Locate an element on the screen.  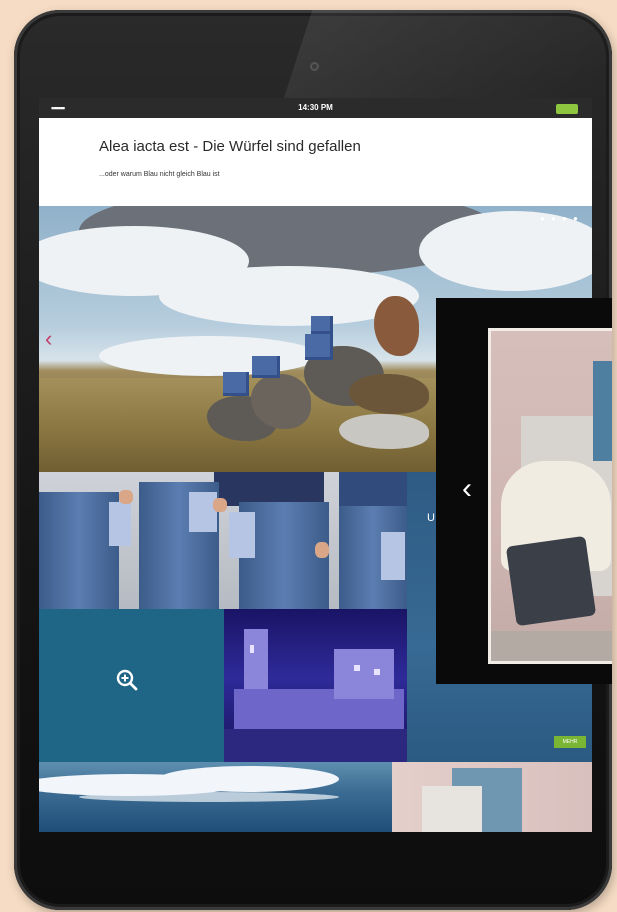
page-subtitle: ...oder warum Blau nicht gleich Blau ist is located at coordinates (159, 174).